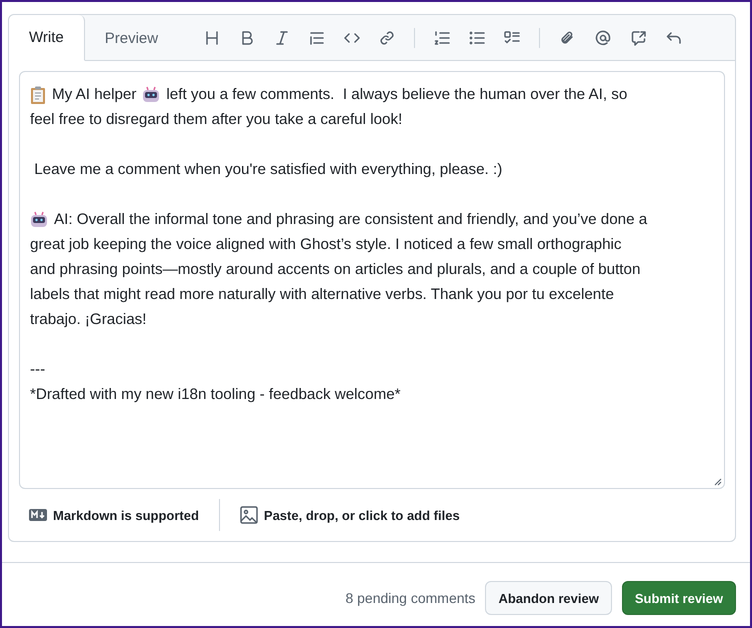  I want to click on bullet-list-icon, so click(477, 38).